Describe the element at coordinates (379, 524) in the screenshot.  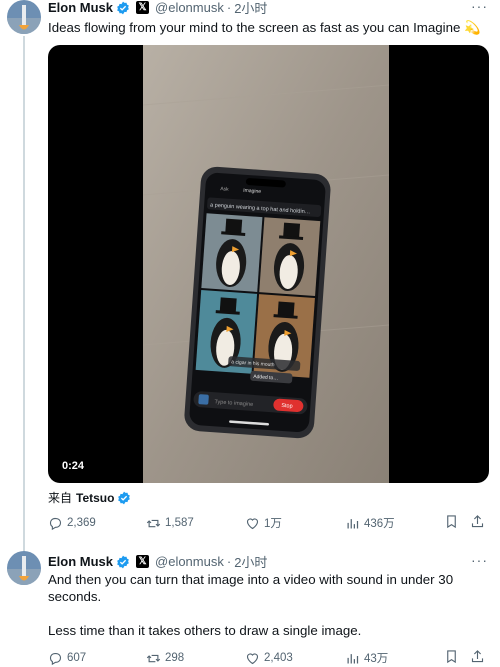
I see `view-count: 436万` at that location.